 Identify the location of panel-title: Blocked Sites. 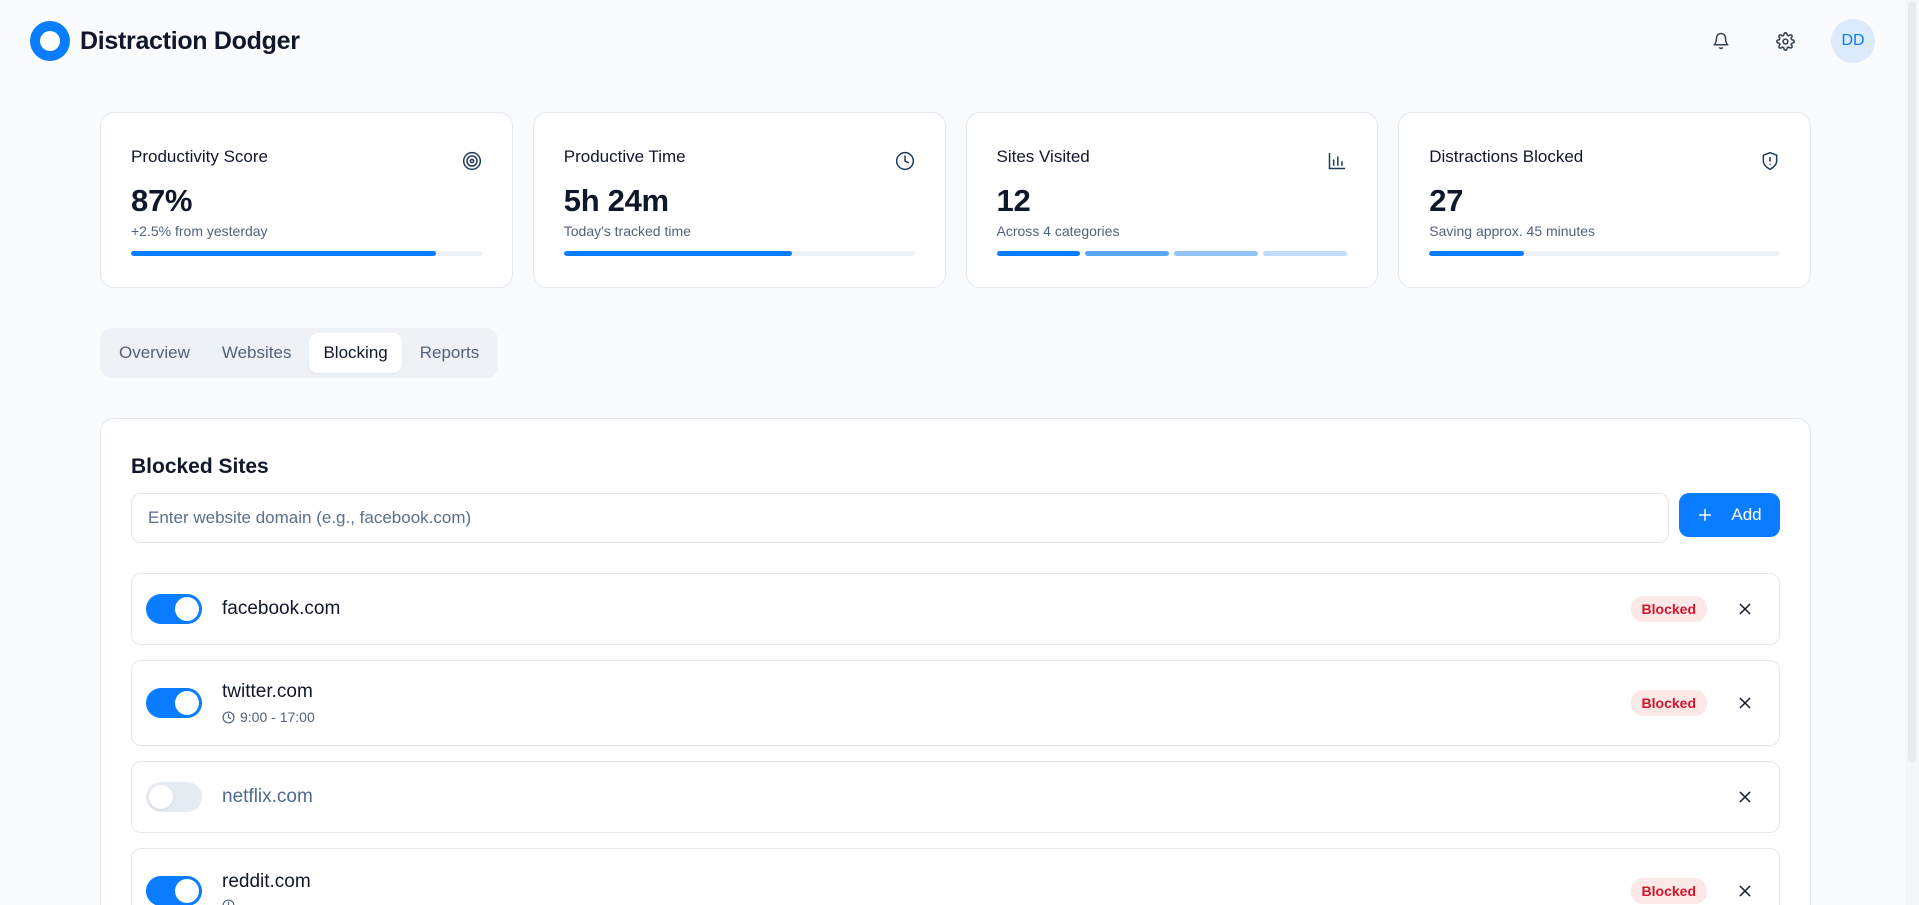
(200, 466).